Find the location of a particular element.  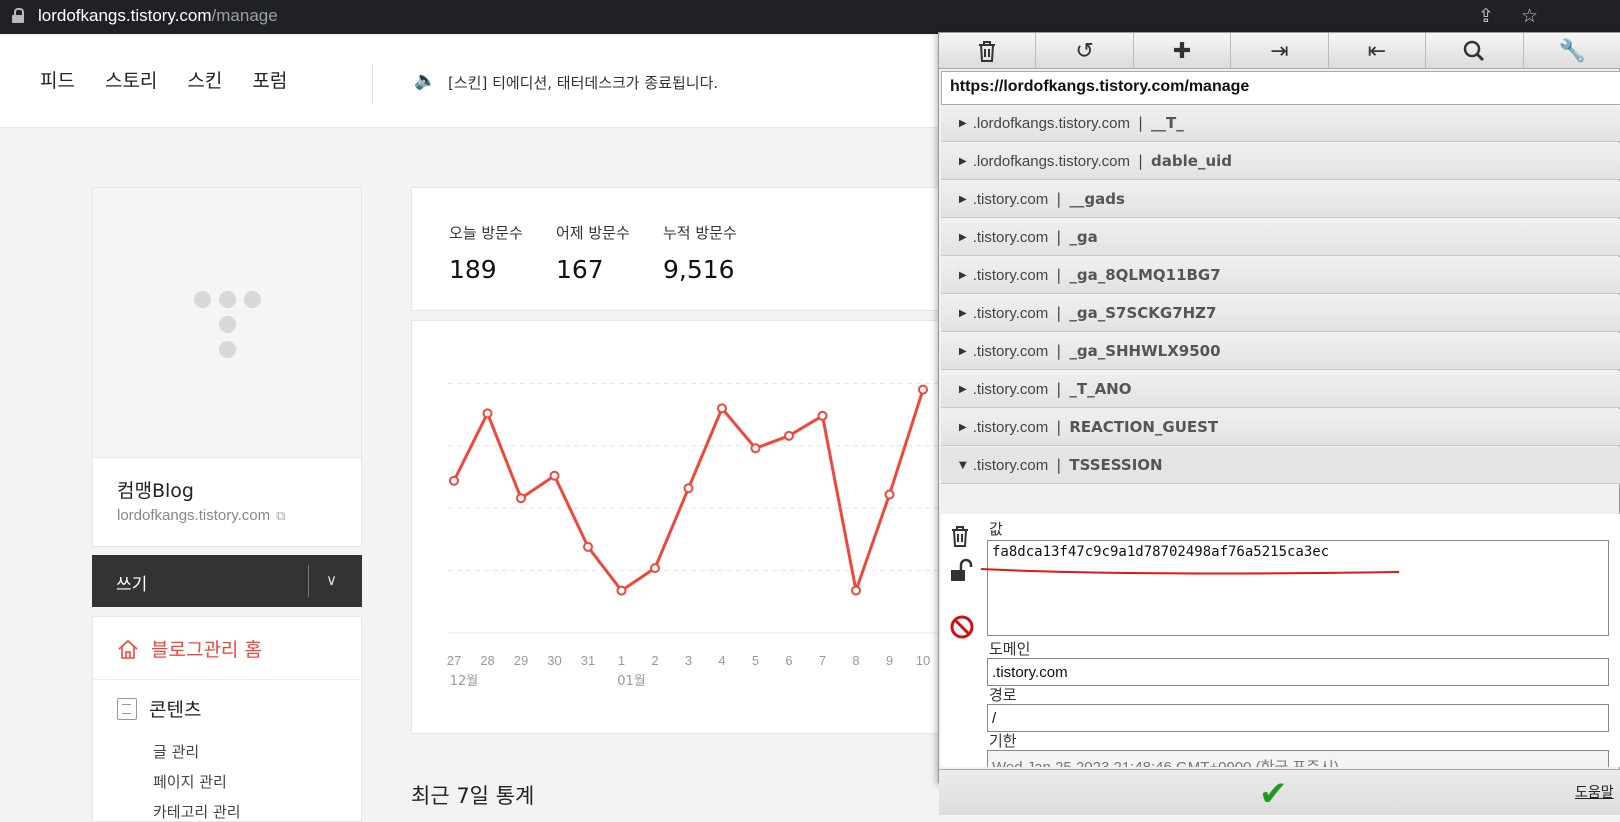

expires-label: 기한 is located at coordinates (1003, 741).